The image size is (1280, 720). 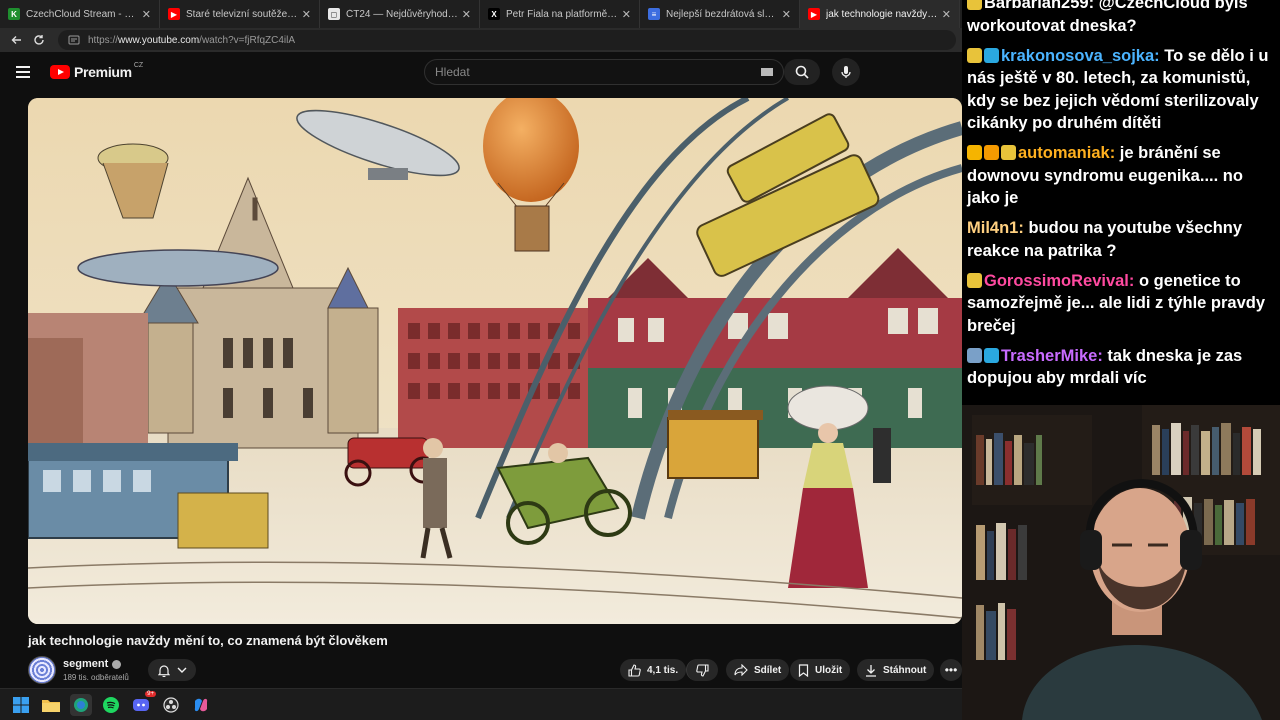 I want to click on dislike-button, so click(x=702, y=670).